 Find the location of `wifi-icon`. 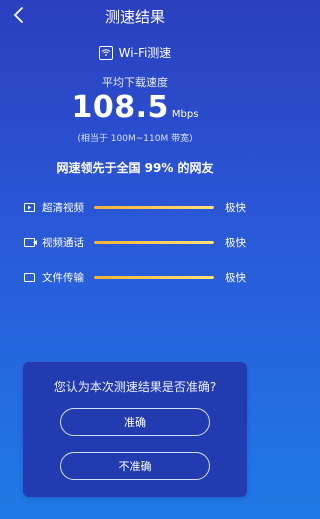

wifi-icon is located at coordinates (105, 52).